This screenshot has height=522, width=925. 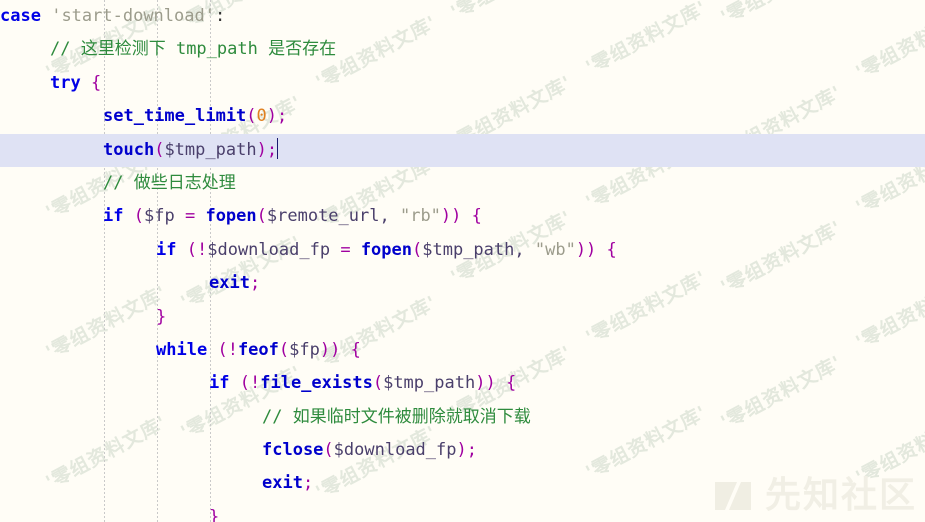 What do you see at coordinates (220, 16) in the screenshot?
I see `token-plain: :` at bounding box center [220, 16].